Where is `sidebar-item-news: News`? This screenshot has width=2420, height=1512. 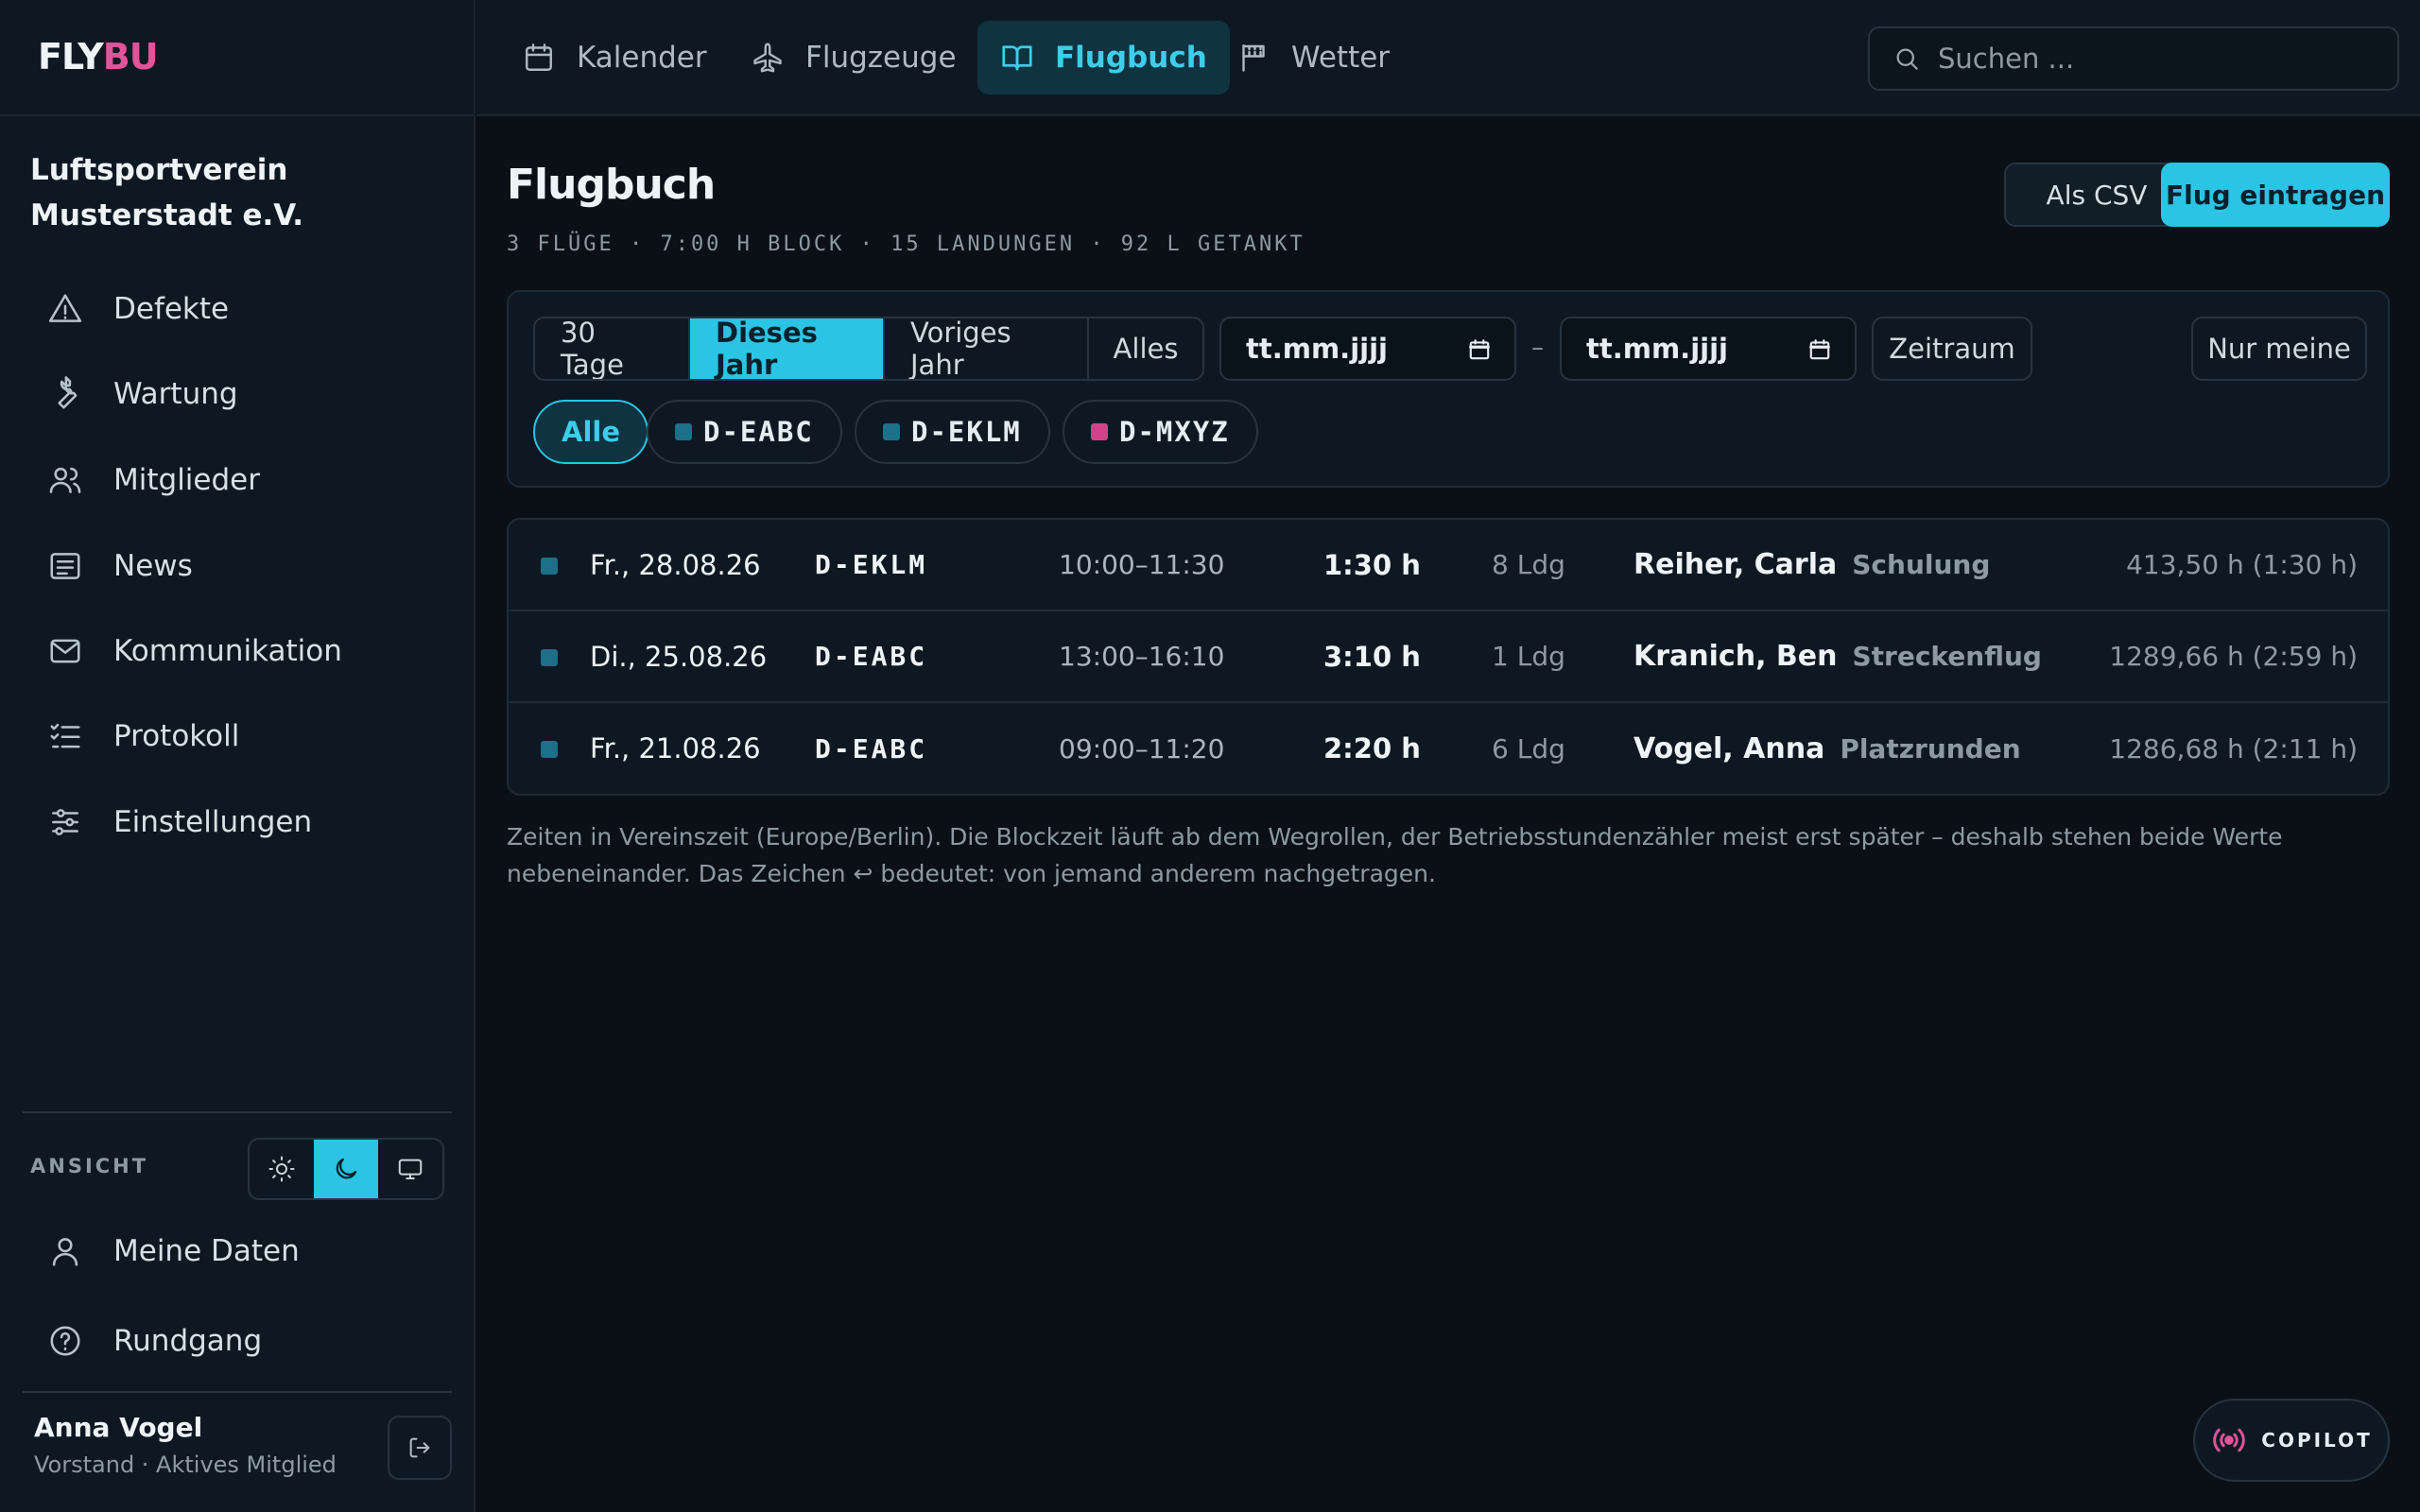 sidebar-item-news: News is located at coordinates (238, 566).